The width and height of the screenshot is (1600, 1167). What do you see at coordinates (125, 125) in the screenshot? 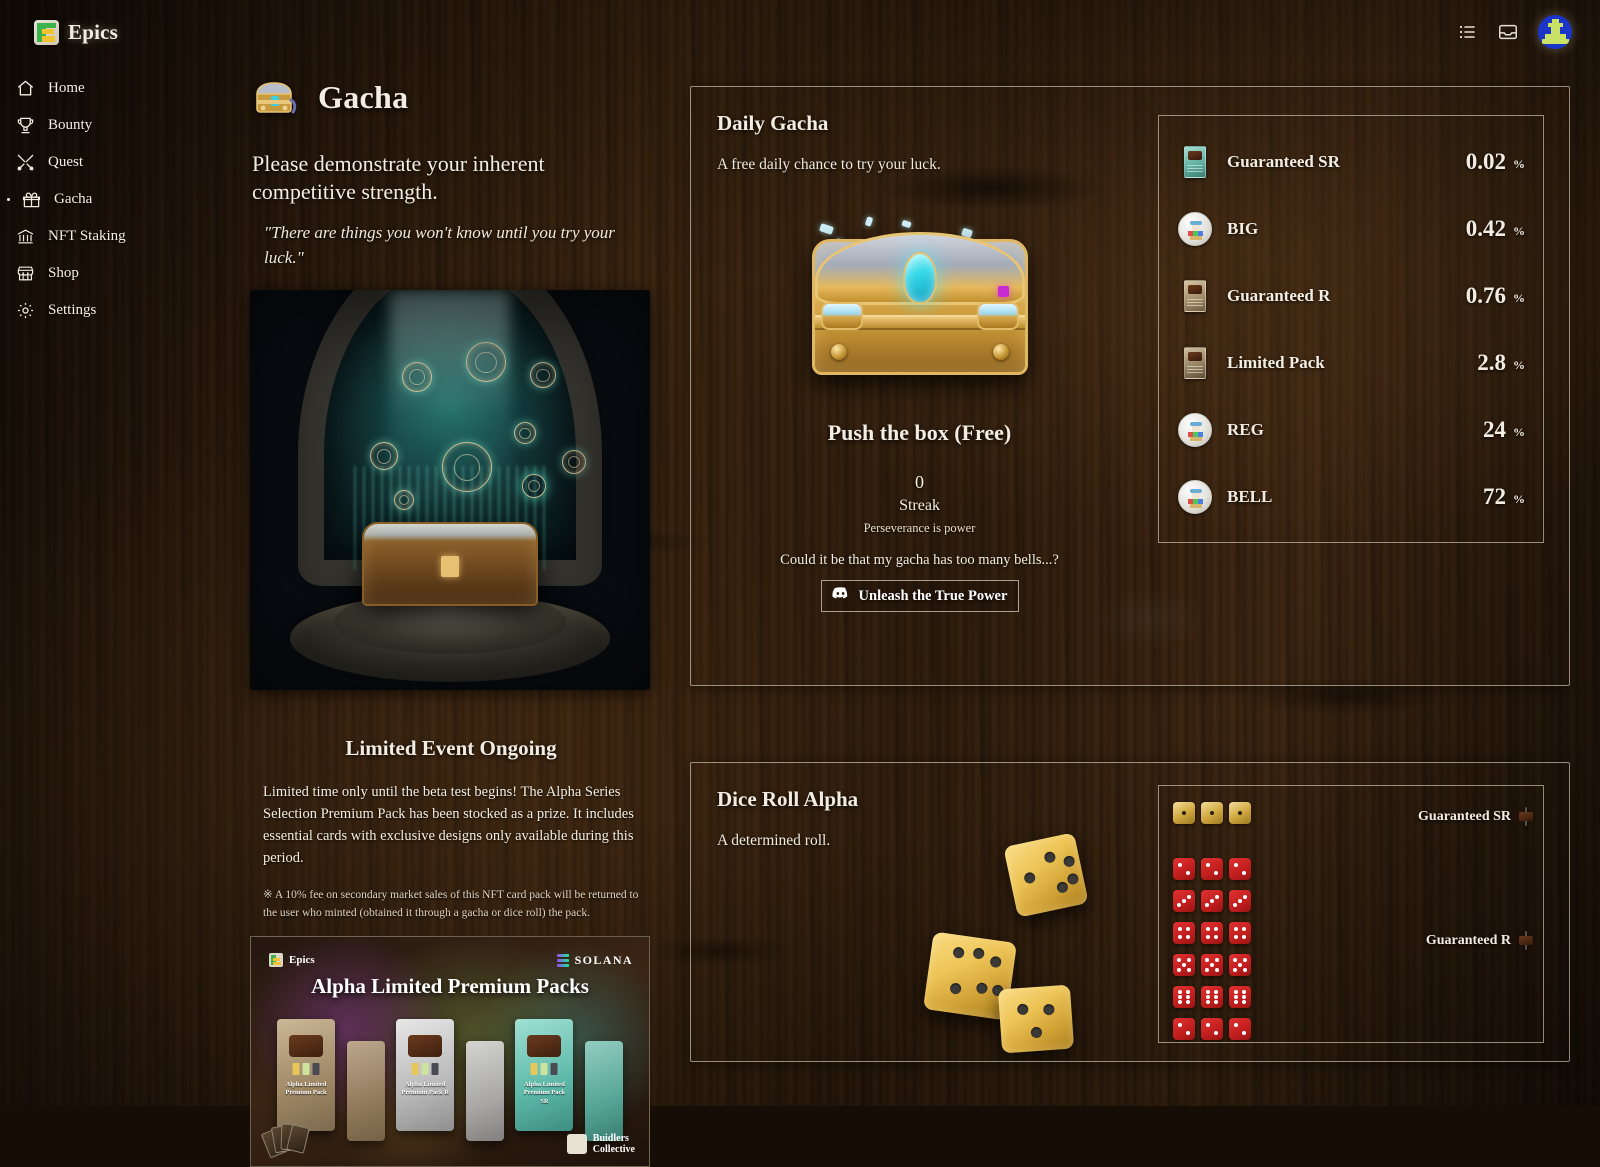
I see `sidebar-item-bounty: Bounty` at bounding box center [125, 125].